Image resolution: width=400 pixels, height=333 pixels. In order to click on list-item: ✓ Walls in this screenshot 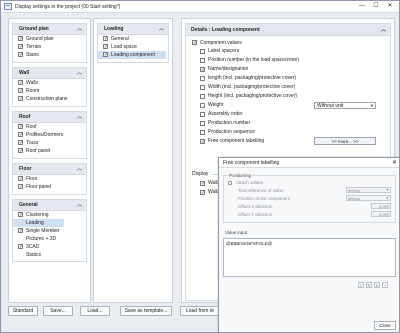, I will do `click(49, 83)`.